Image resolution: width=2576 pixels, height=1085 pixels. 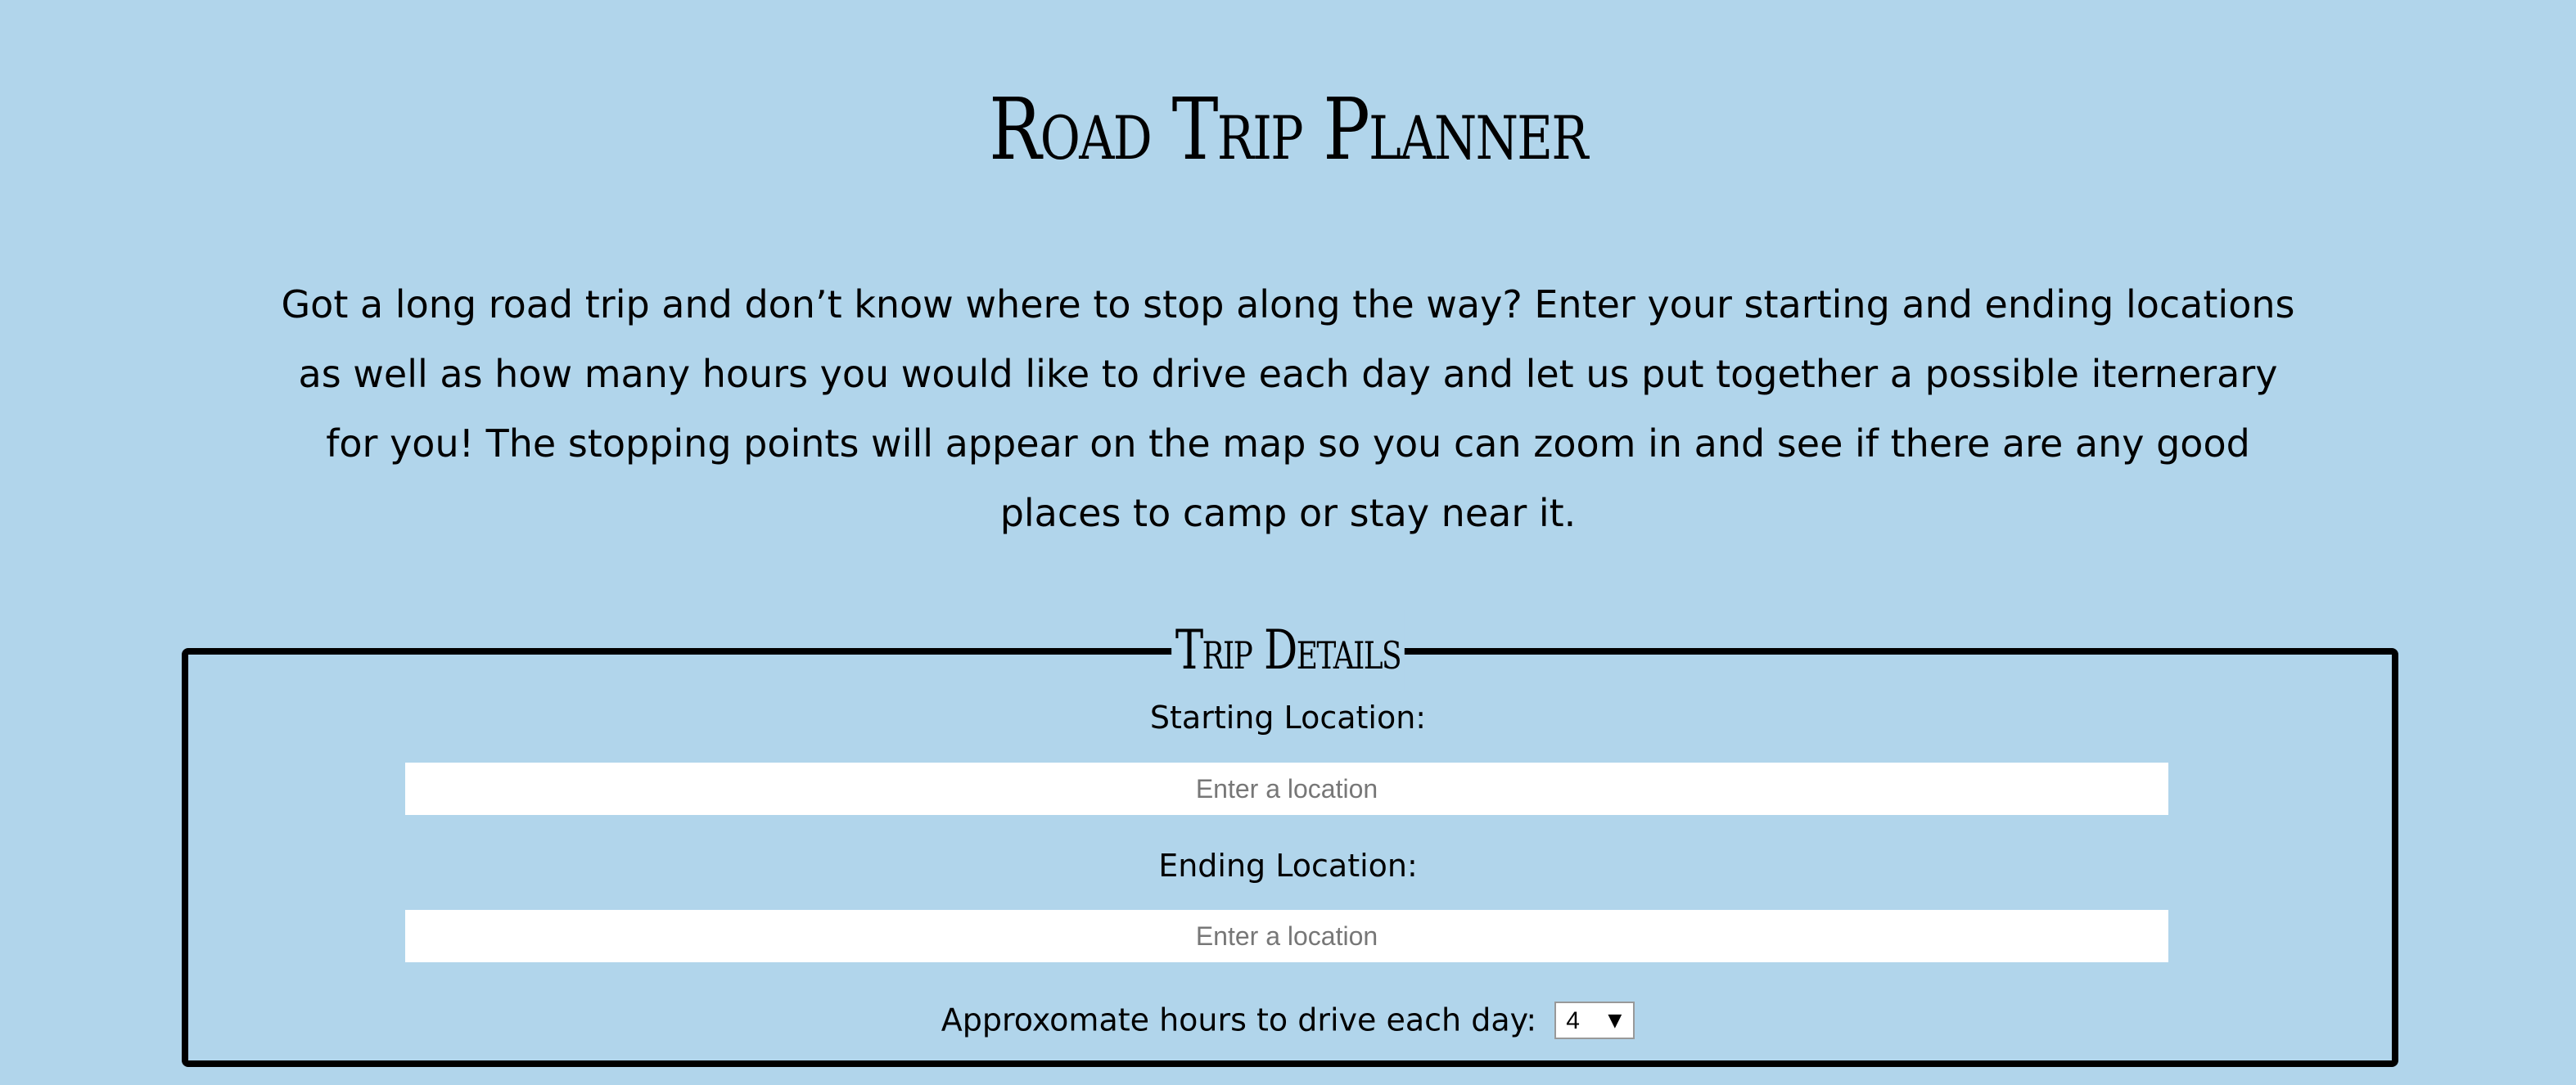 What do you see at coordinates (1286, 936) in the screenshot?
I see `ending-location-input` at bounding box center [1286, 936].